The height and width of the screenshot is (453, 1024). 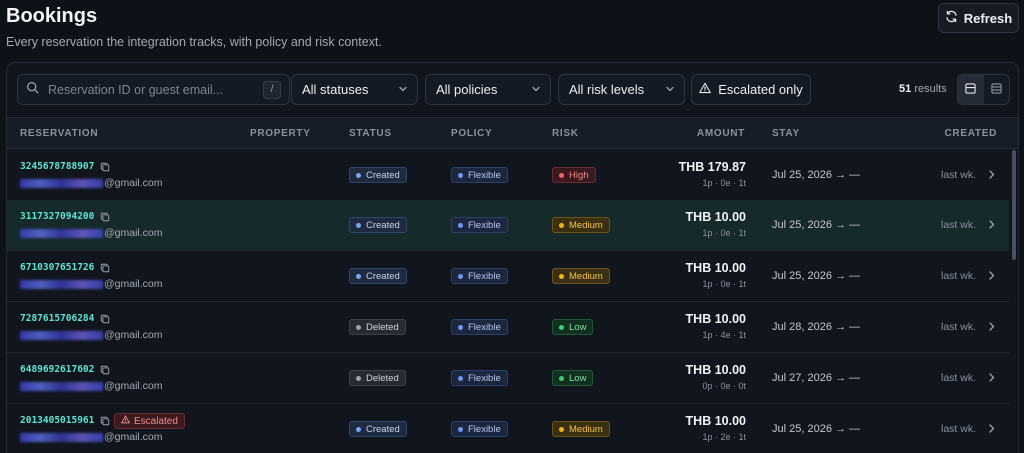 I want to click on reservation-id-text: 6489692617602, so click(x=57, y=369).